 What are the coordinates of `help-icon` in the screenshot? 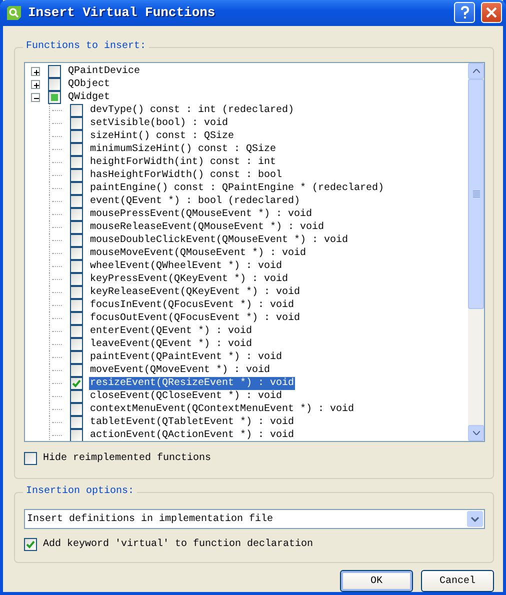 It's located at (465, 13).